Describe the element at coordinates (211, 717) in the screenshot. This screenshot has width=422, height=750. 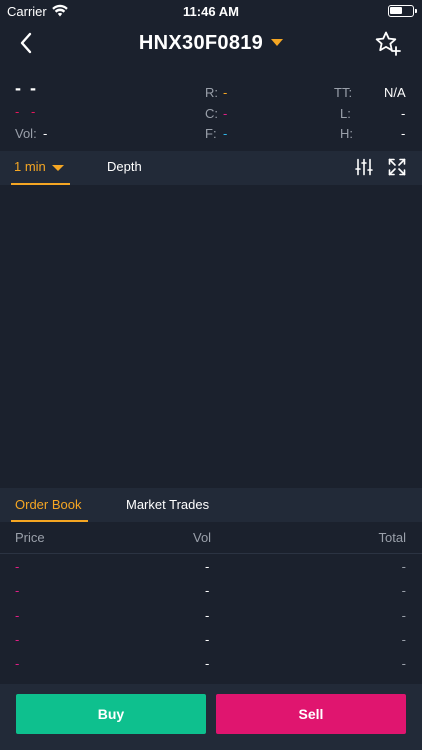
I see `trade-actions: Buy Sell` at that location.